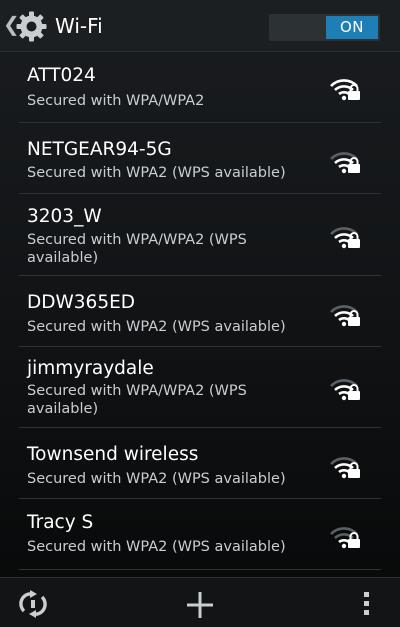 This screenshot has height=627, width=400. I want to click on network-ssid: Townsend wireless, so click(113, 454).